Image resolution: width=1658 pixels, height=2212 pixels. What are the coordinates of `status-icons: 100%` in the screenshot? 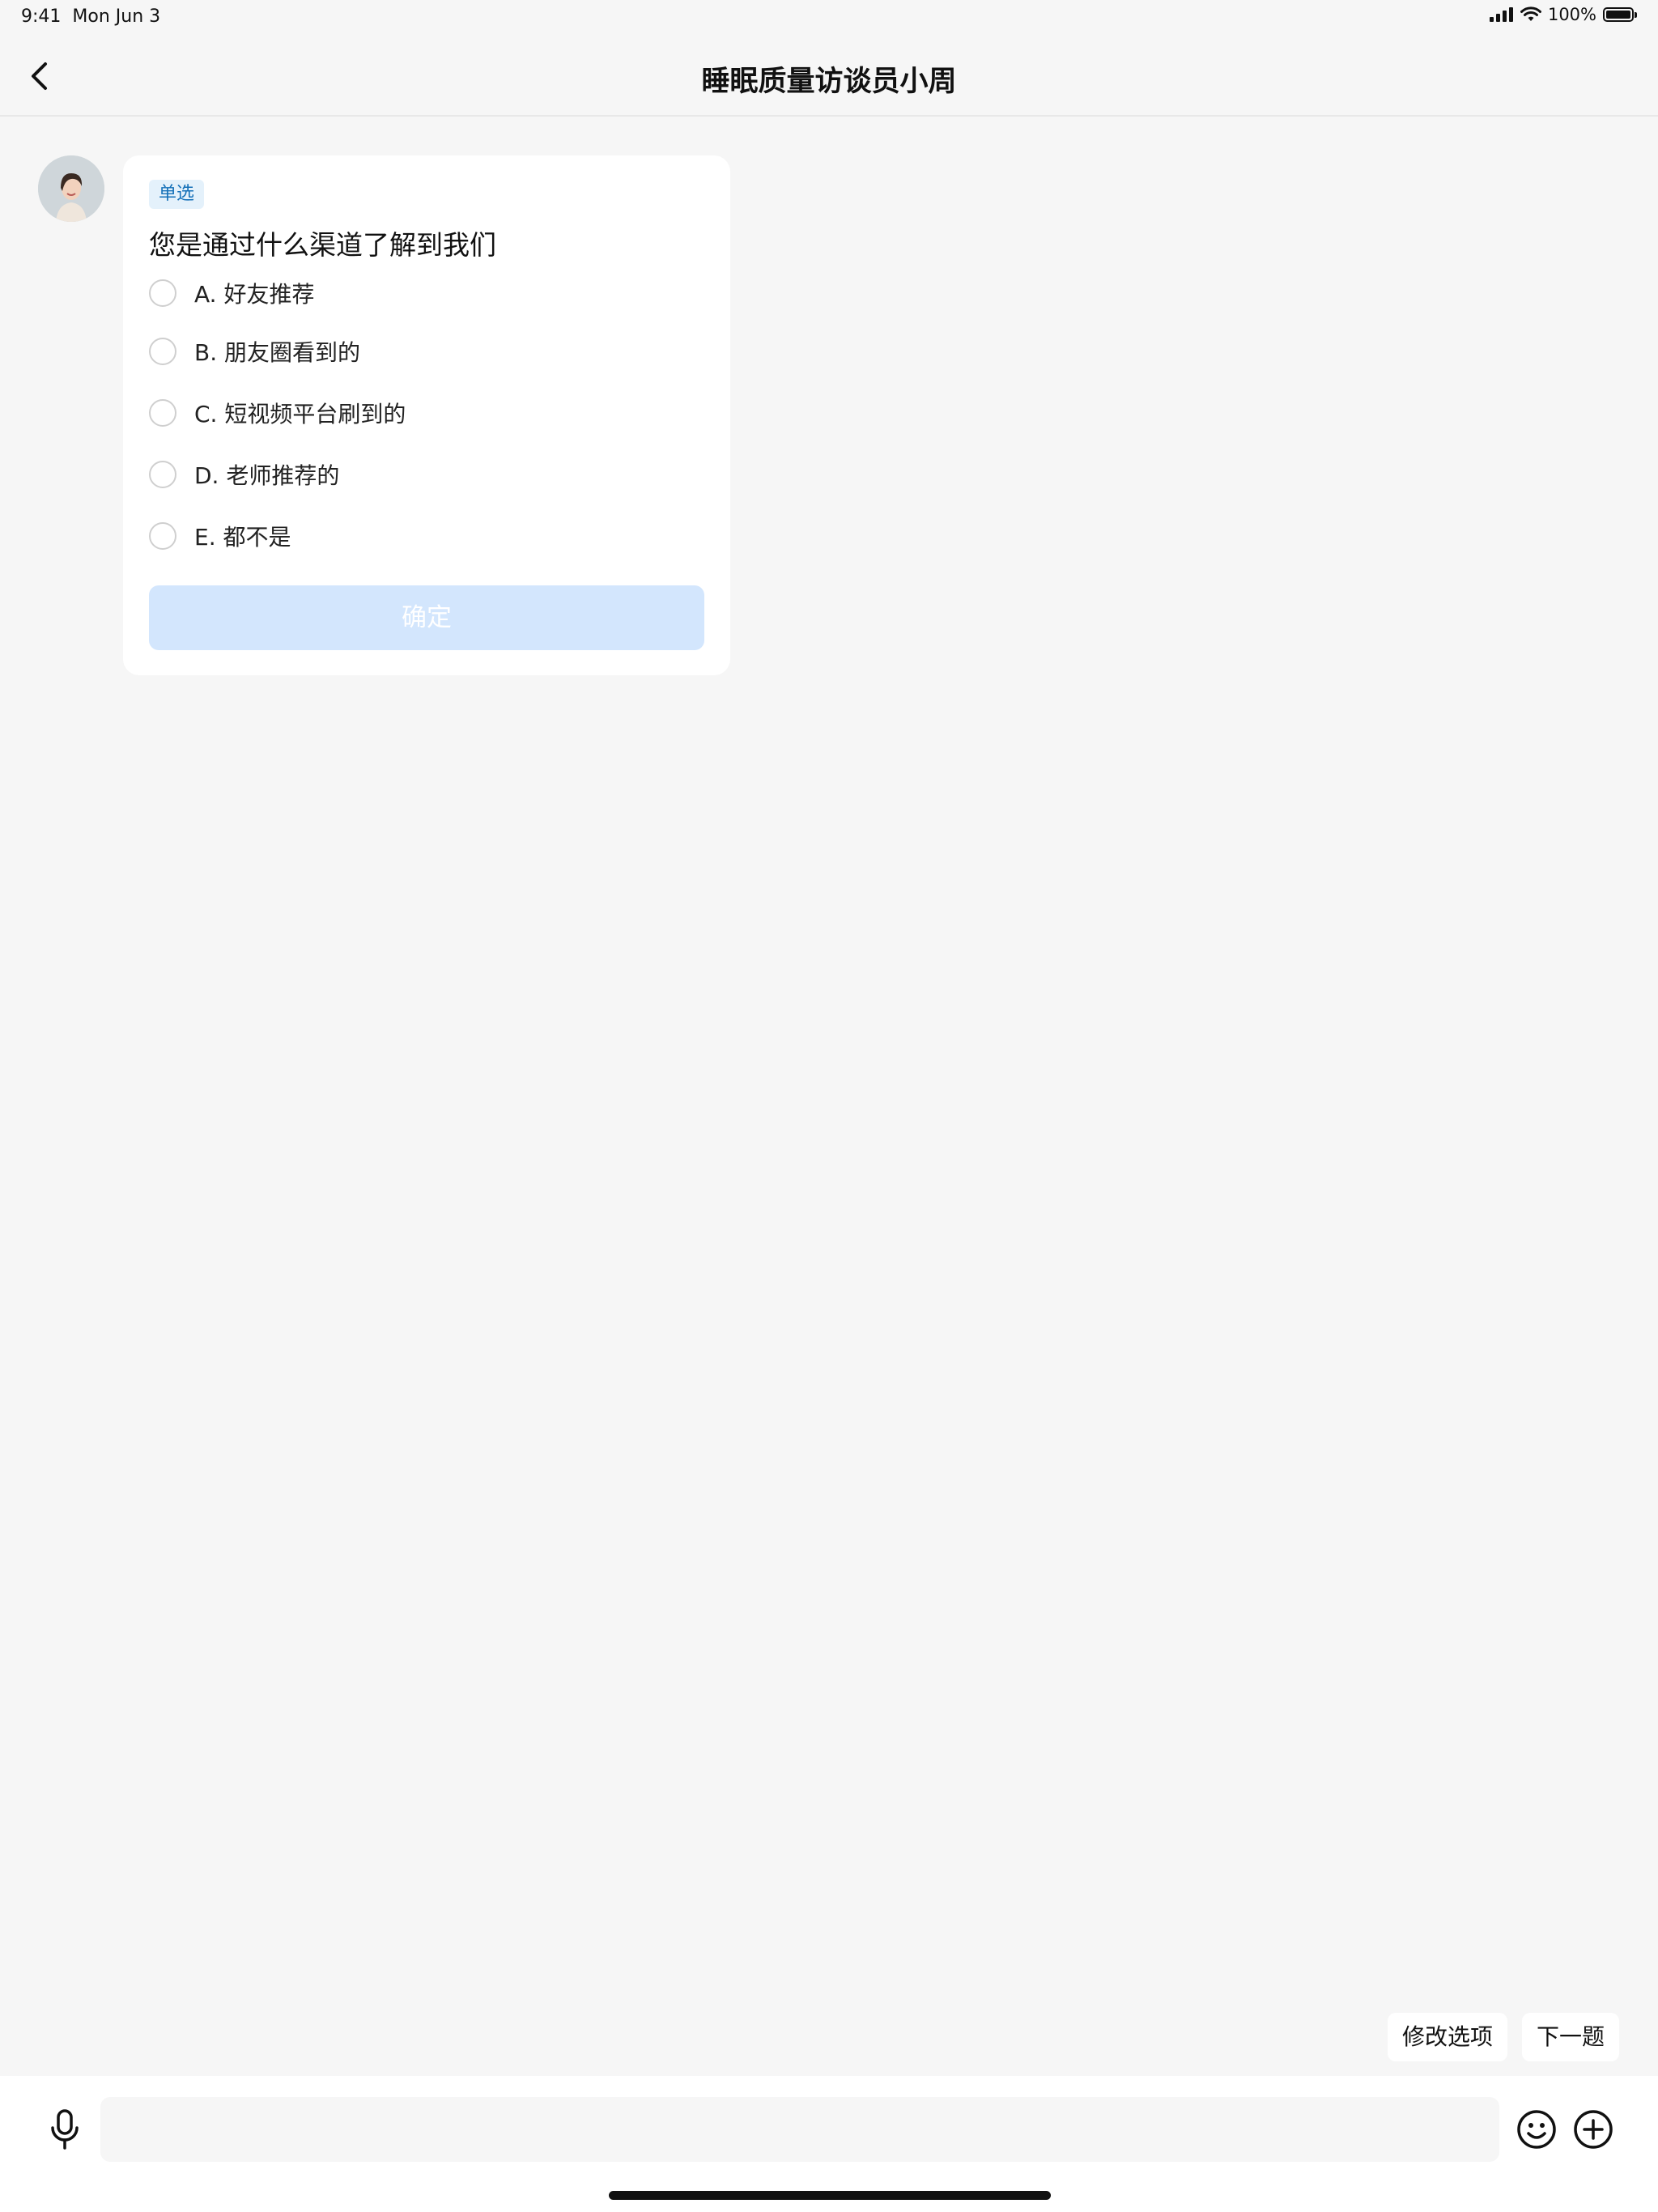 It's located at (1563, 14).